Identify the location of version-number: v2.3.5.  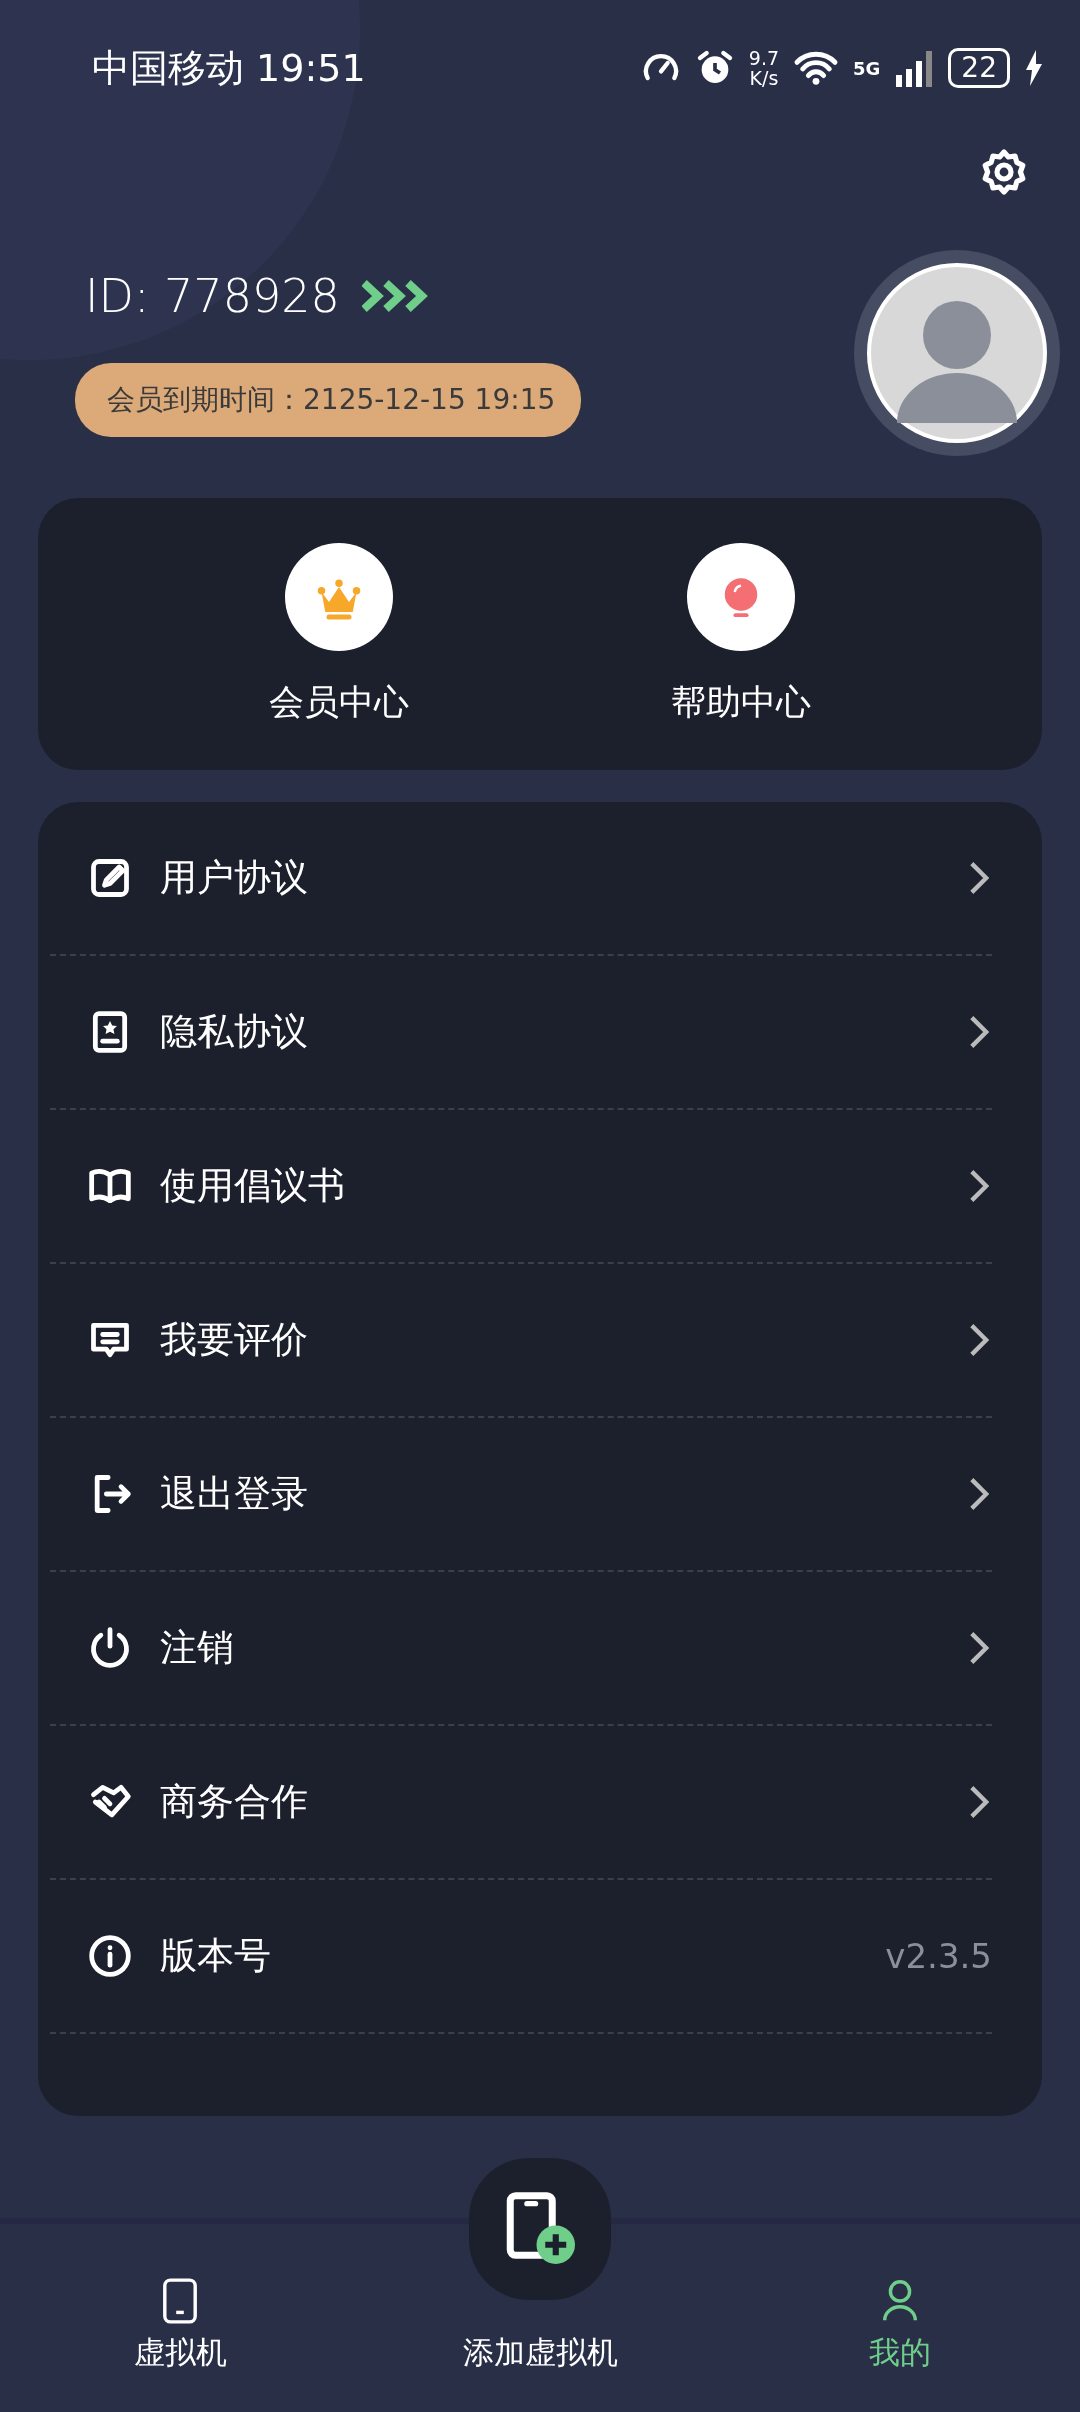
(938, 1956).